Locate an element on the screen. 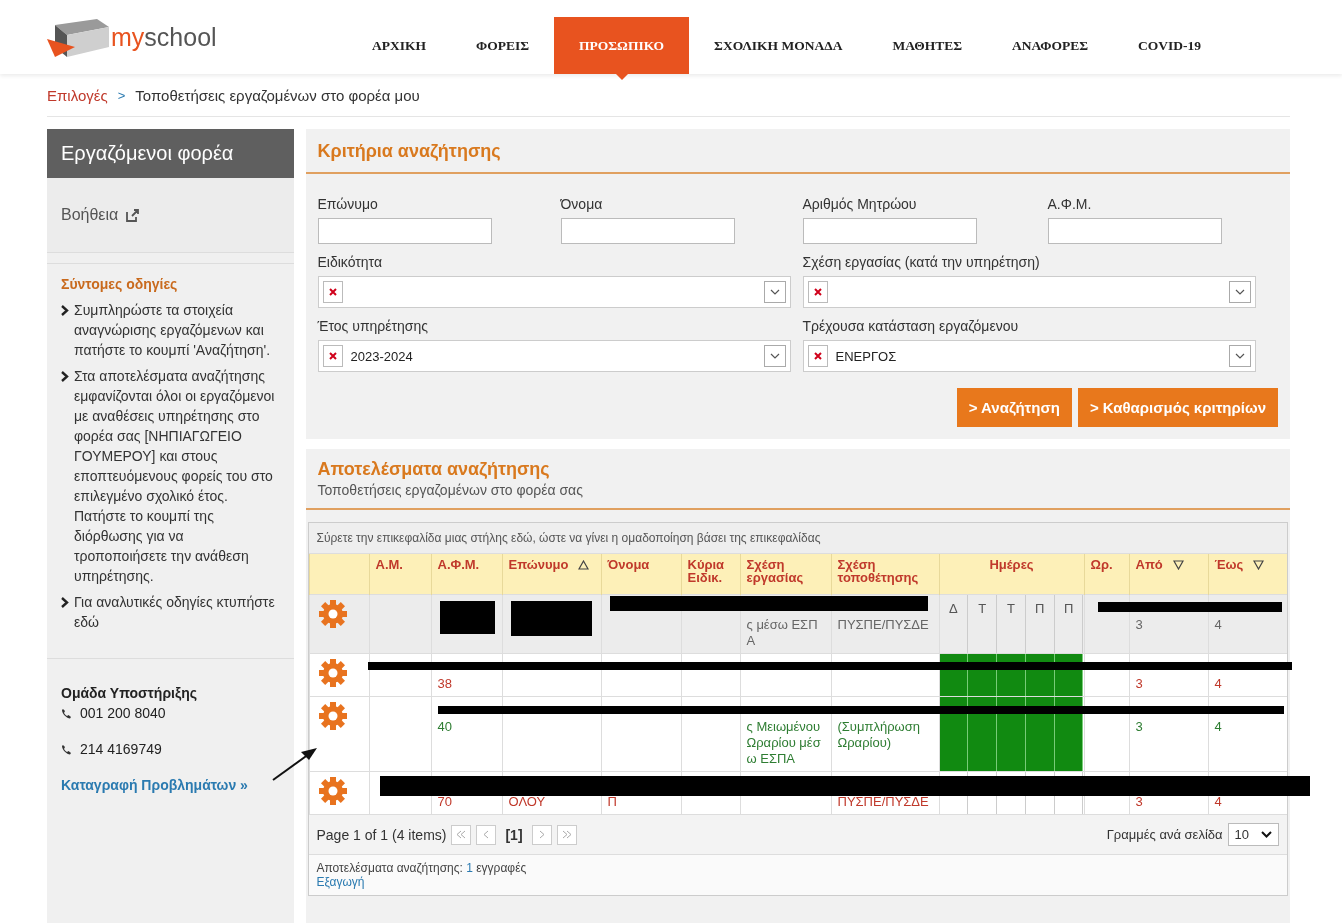  field-label: Ειδικότητα is located at coordinates (350, 262).